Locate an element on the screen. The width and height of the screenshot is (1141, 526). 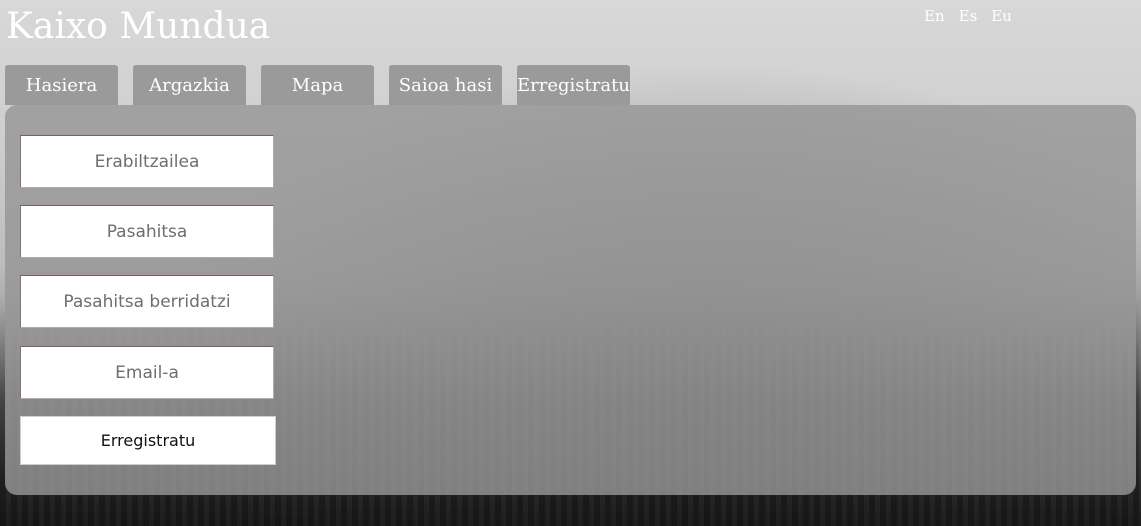
language-link-eu: Eu is located at coordinates (1001, 16).